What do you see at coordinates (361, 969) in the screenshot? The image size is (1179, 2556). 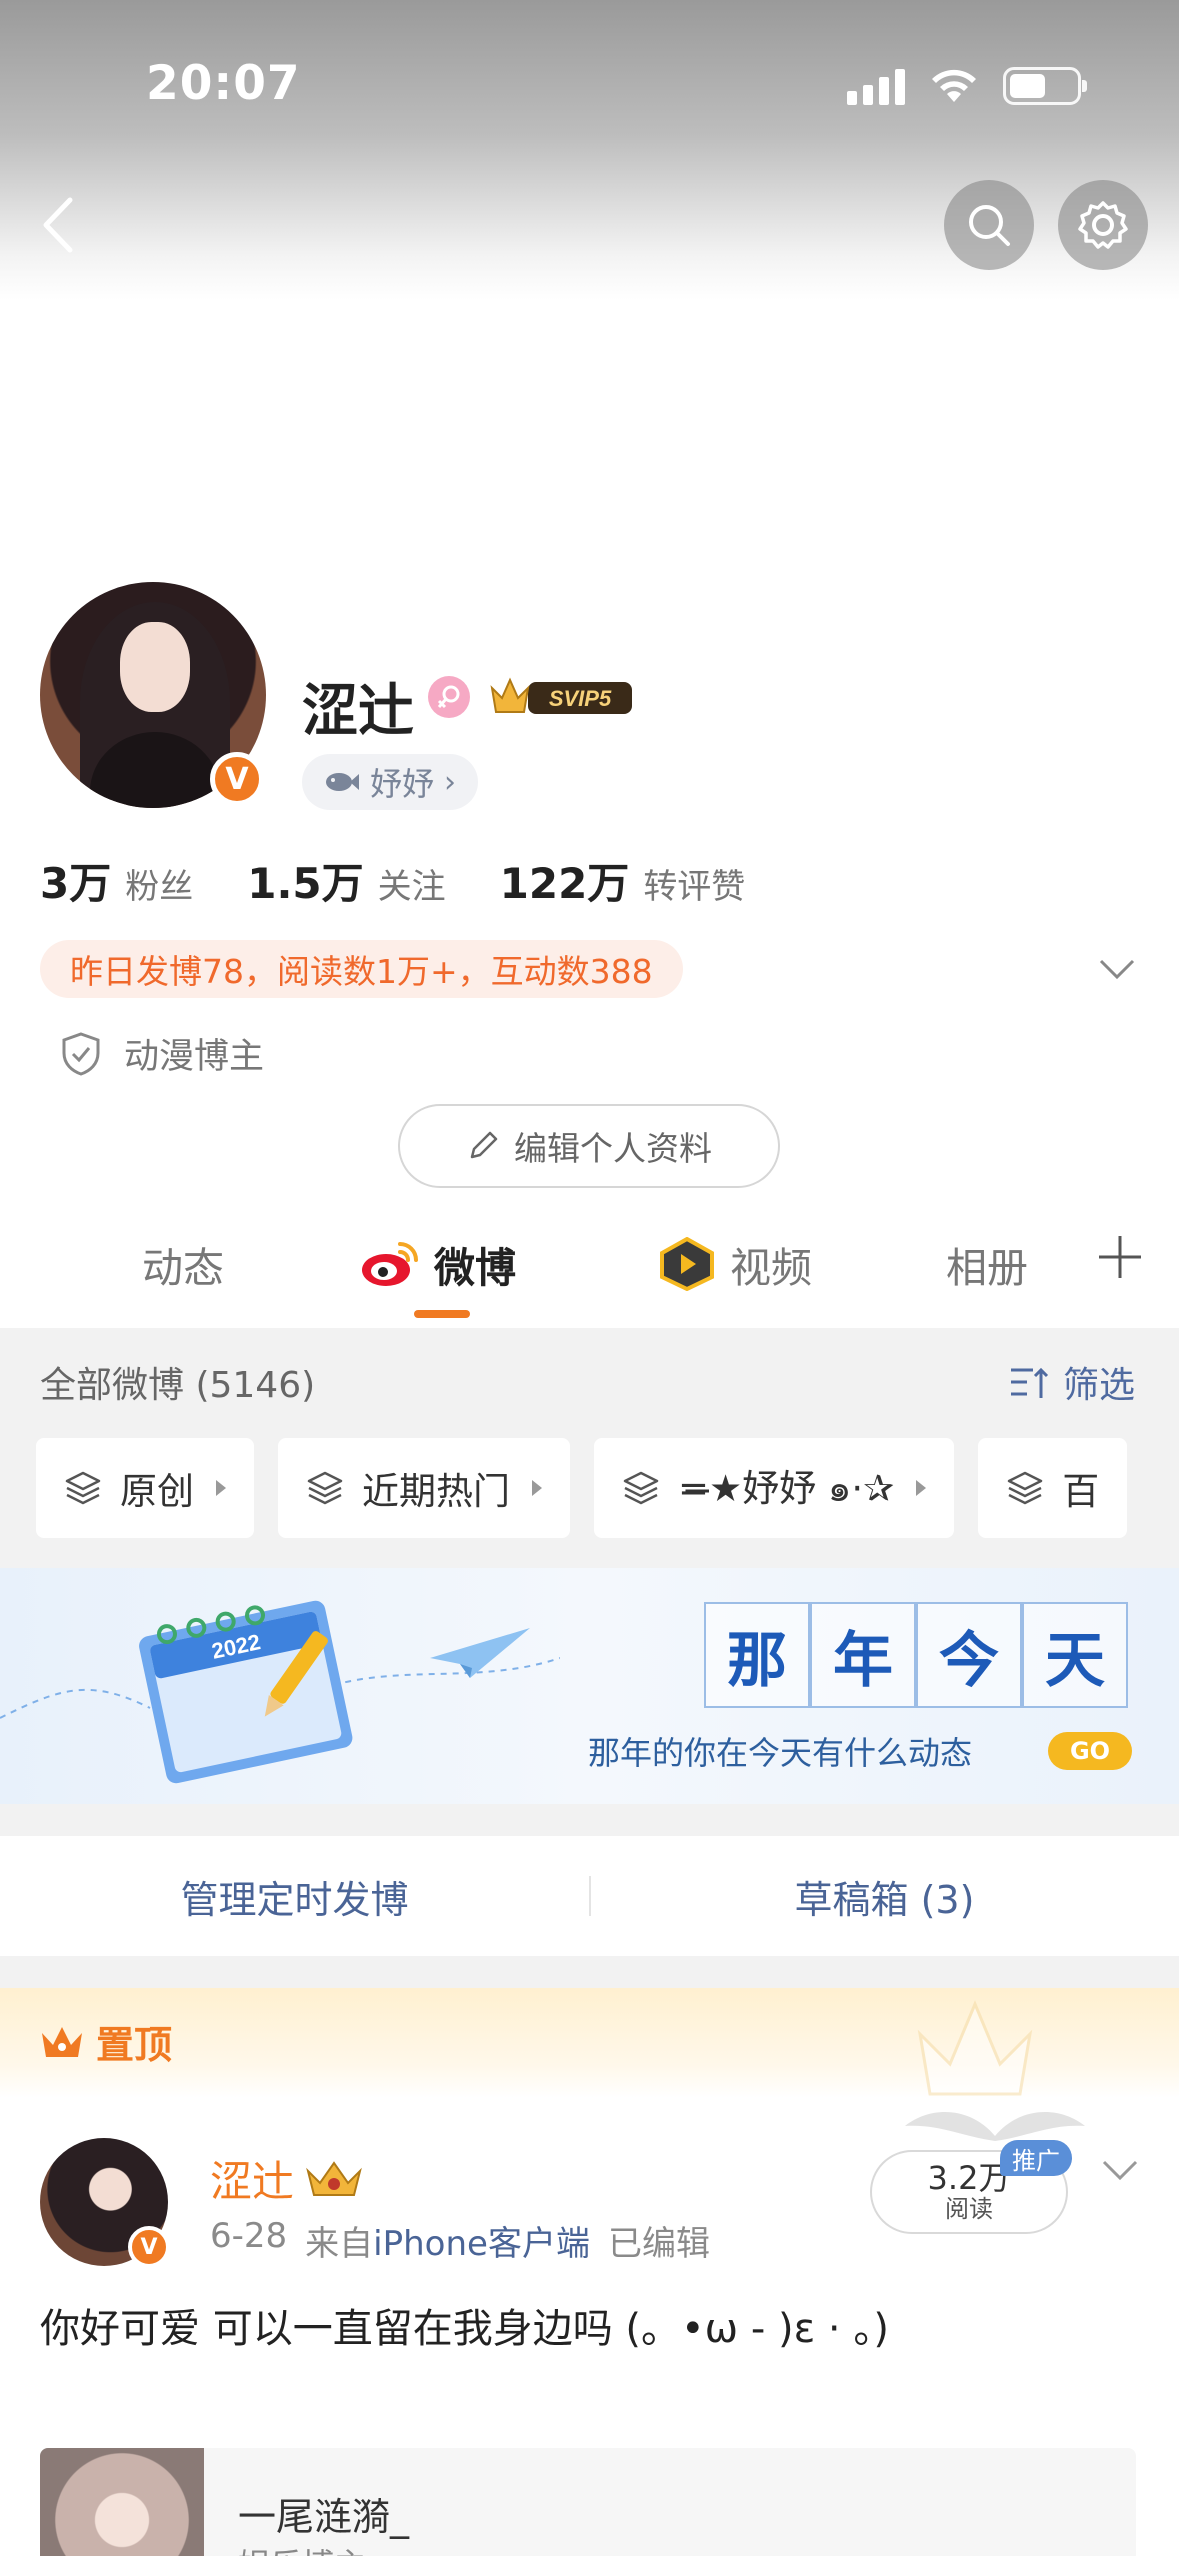 I see `activity-notice: 昨日发博78，阅读数1万+，互动数388` at bounding box center [361, 969].